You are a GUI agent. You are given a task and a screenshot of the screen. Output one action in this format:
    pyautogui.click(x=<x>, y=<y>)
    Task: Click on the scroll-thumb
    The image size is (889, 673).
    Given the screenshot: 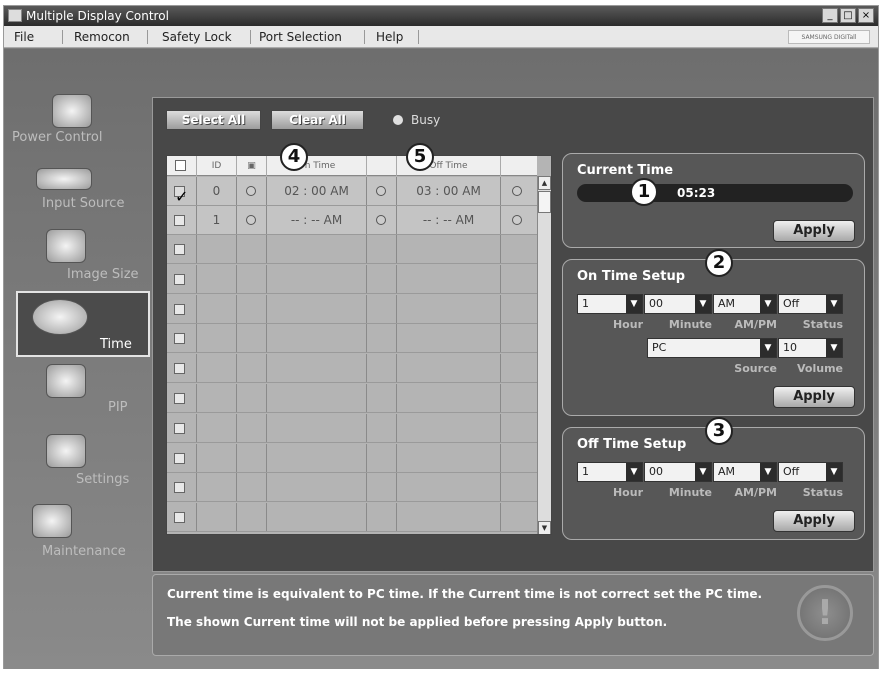 What is the action you would take?
    pyautogui.click(x=544, y=202)
    